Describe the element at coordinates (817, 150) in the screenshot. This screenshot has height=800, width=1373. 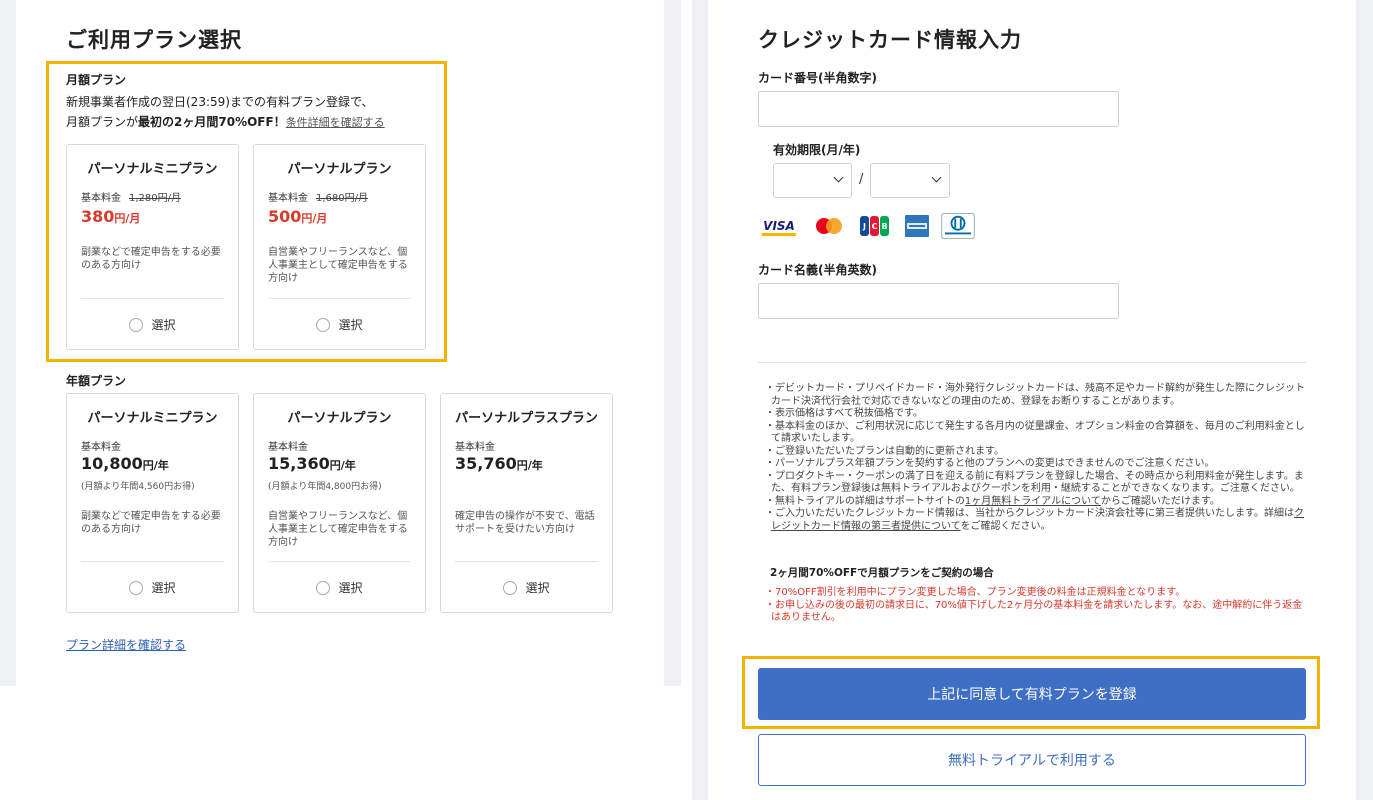
I see `expiry-label: 有効期限(月/年)` at that location.